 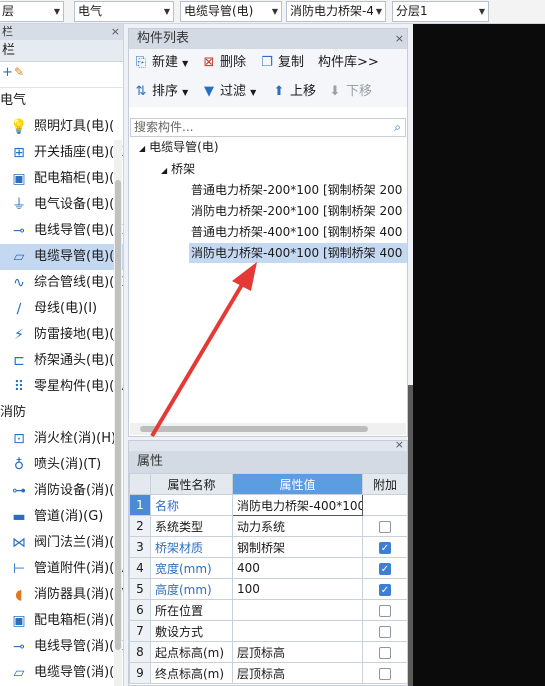 What do you see at coordinates (32, 11) in the screenshot?
I see `floor-combo: 层 ▼` at bounding box center [32, 11].